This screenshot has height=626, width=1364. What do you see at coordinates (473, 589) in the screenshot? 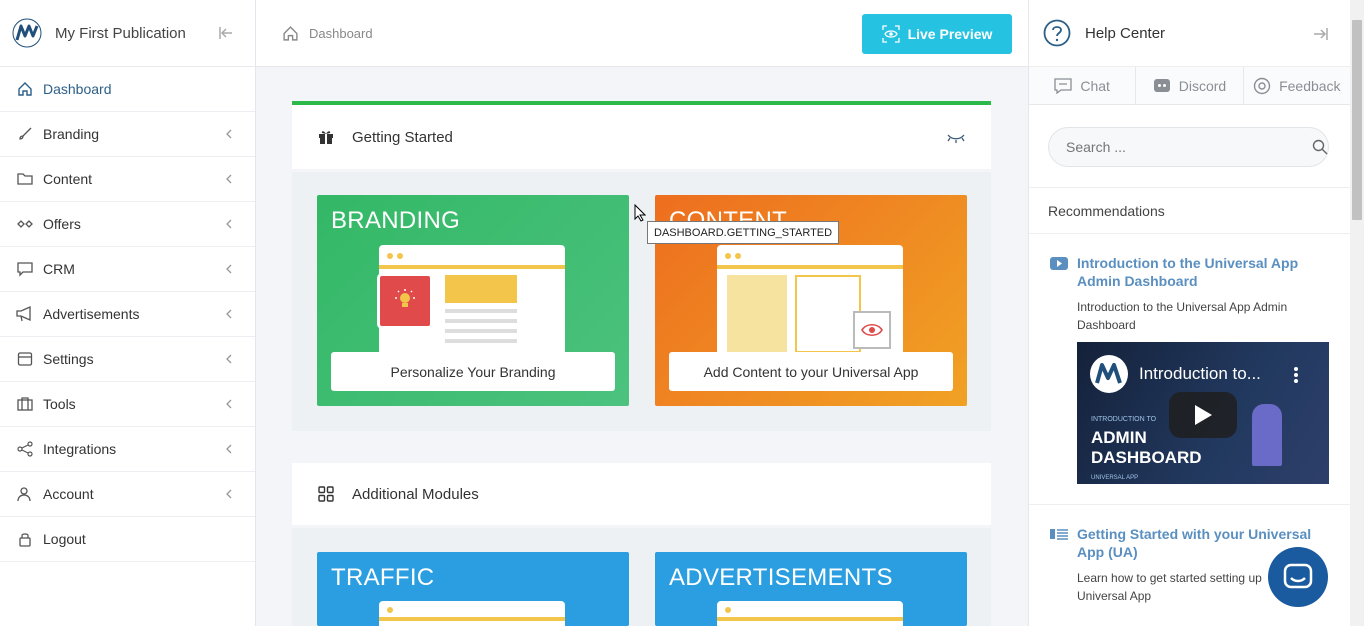
I see `traffic-card: TRAFFIC` at bounding box center [473, 589].